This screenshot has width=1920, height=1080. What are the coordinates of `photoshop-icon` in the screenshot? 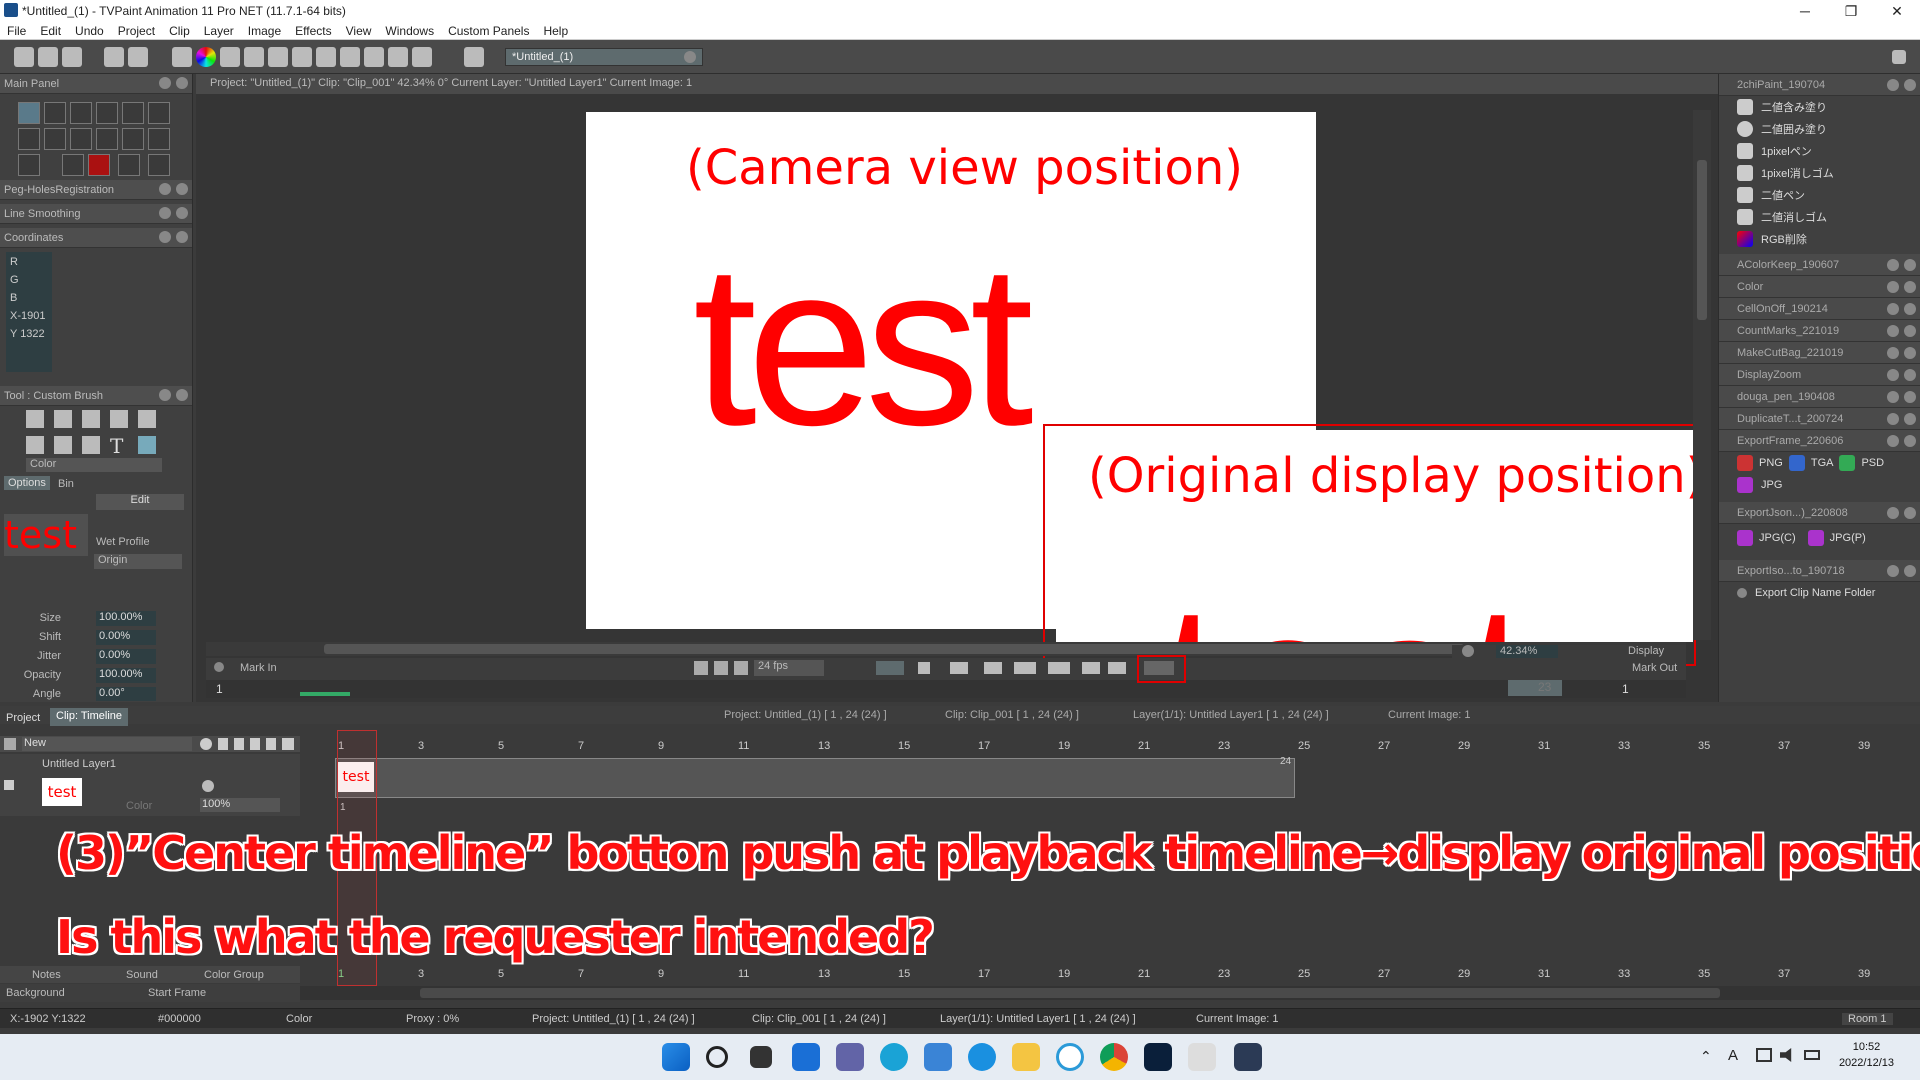 It's located at (1158, 1057).